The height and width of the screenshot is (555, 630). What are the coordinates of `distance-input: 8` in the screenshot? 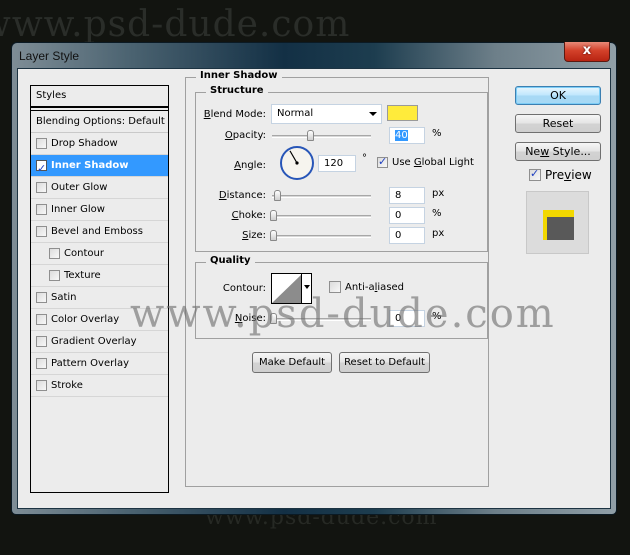 It's located at (407, 195).